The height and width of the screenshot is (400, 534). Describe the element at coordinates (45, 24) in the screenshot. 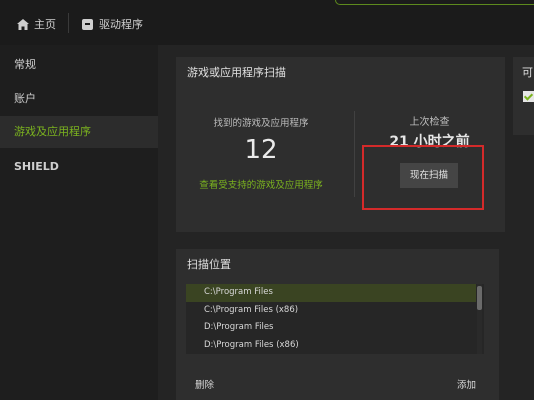

I see `nav-home-label: 主页` at that location.